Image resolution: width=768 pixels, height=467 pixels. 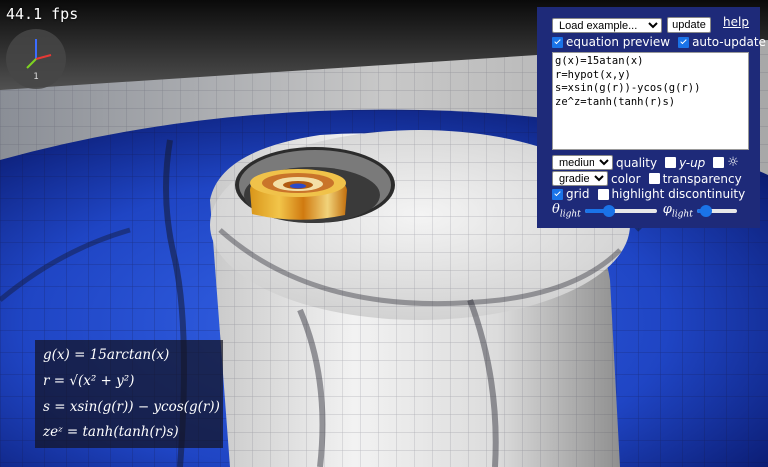 What do you see at coordinates (557, 194) in the screenshot?
I see `grid-checkbox` at bounding box center [557, 194].